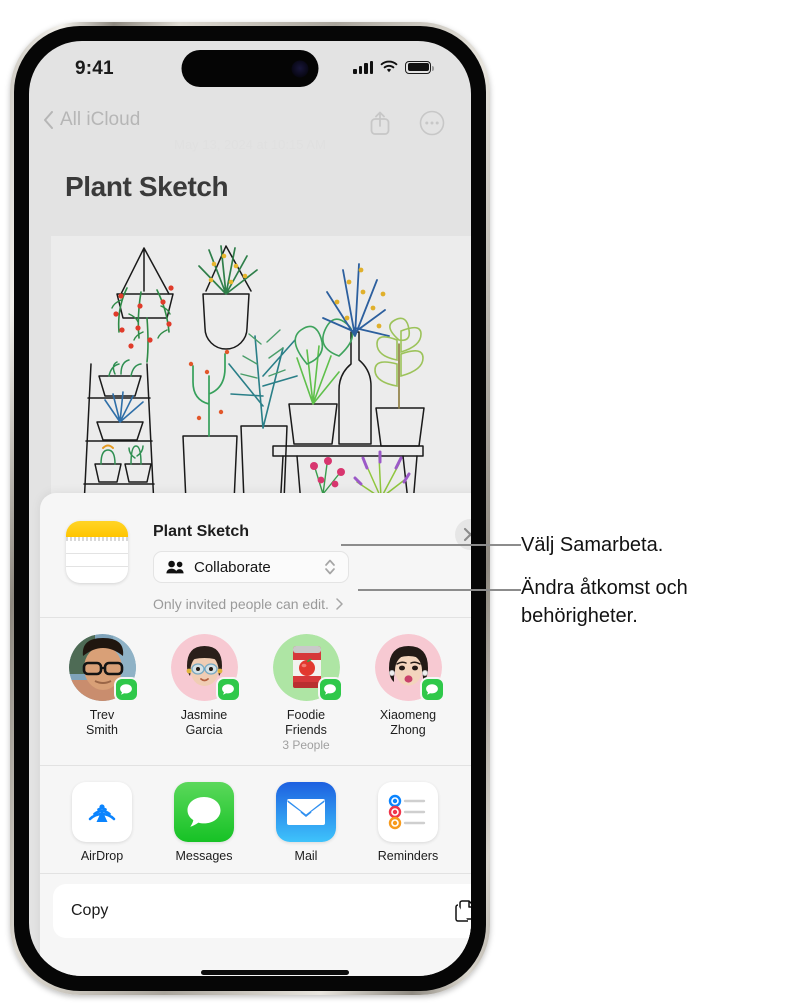 This screenshot has width=790, height=1008. I want to click on front-camera-icon, so click(300, 68).